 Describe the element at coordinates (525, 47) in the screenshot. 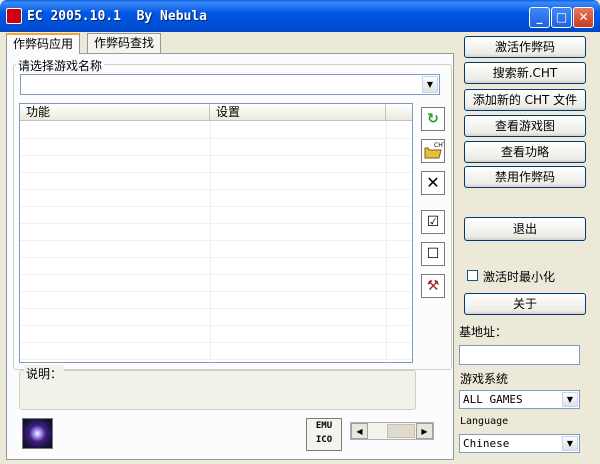

I see `activate-cheat-button: 激活作弊码` at that location.